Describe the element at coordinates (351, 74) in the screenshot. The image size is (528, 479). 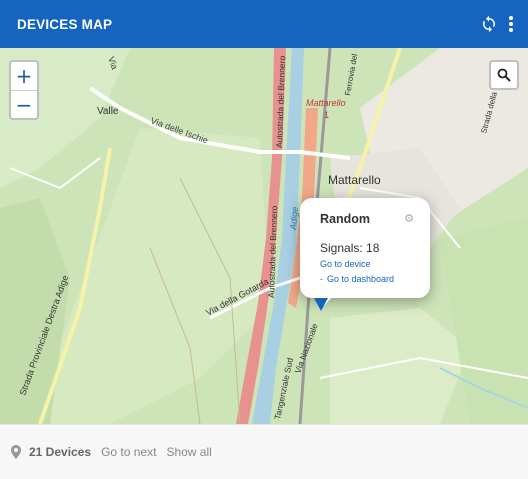
I see `map-label-ferrovia: Ferrovia del` at that location.